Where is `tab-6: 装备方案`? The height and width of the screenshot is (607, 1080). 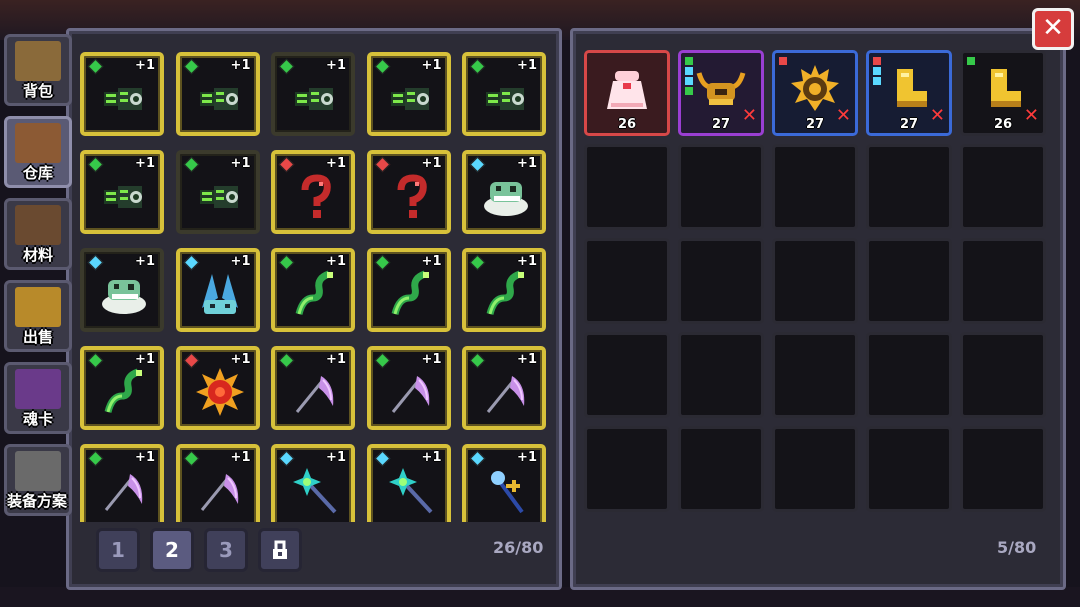
tab-6: 装备方案 is located at coordinates (38, 480).